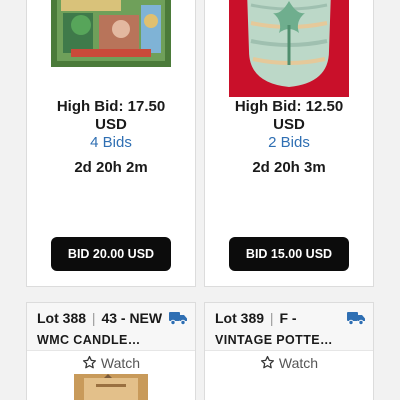  What do you see at coordinates (131, 318) in the screenshot?
I see `lot-title-line1: 43 - NEW` at bounding box center [131, 318].